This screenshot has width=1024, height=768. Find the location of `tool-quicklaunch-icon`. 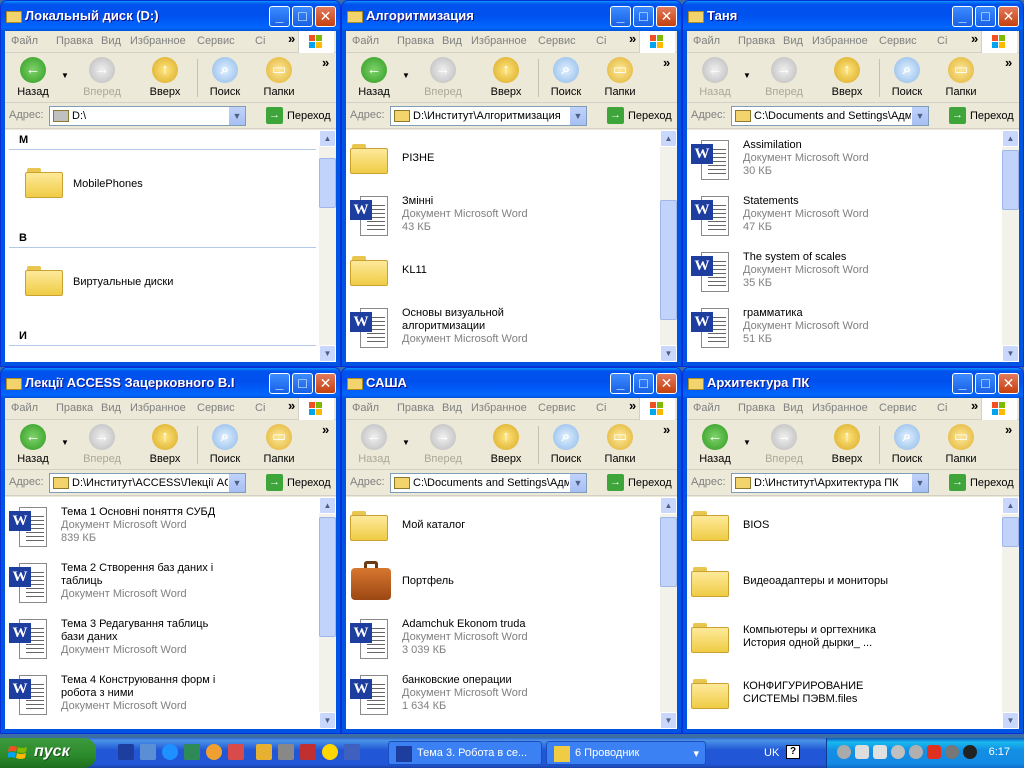

tool-quicklaunch-icon is located at coordinates (264, 752).